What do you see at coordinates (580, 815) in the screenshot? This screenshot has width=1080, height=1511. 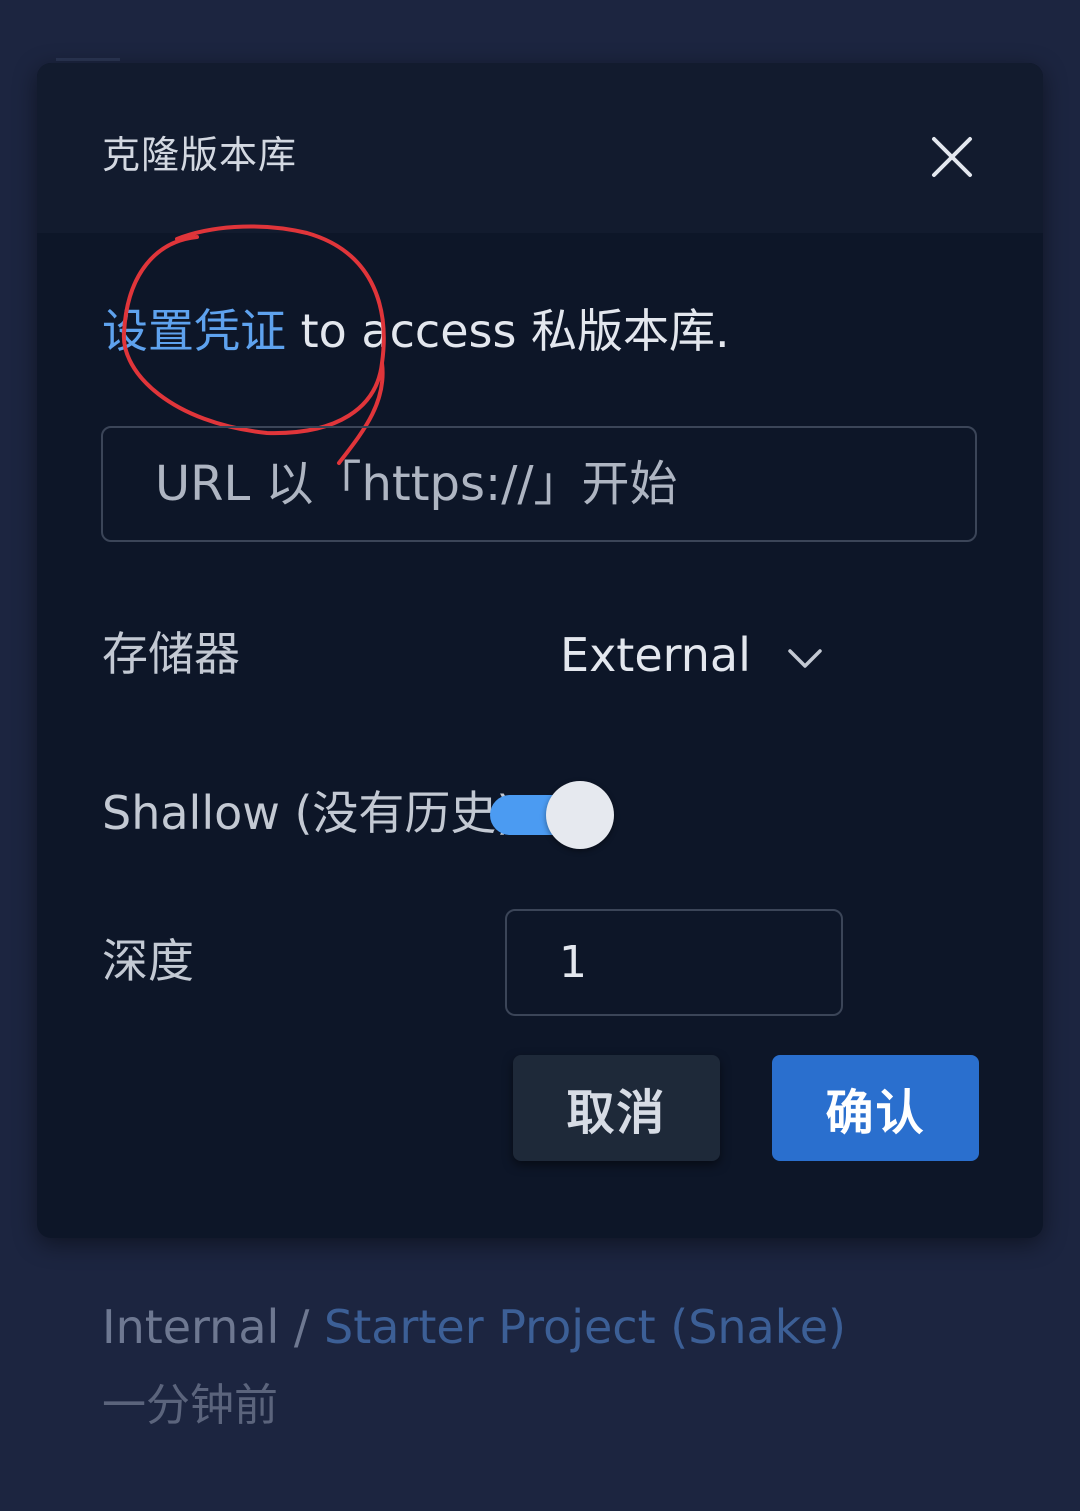 I see `toggle-knob` at bounding box center [580, 815].